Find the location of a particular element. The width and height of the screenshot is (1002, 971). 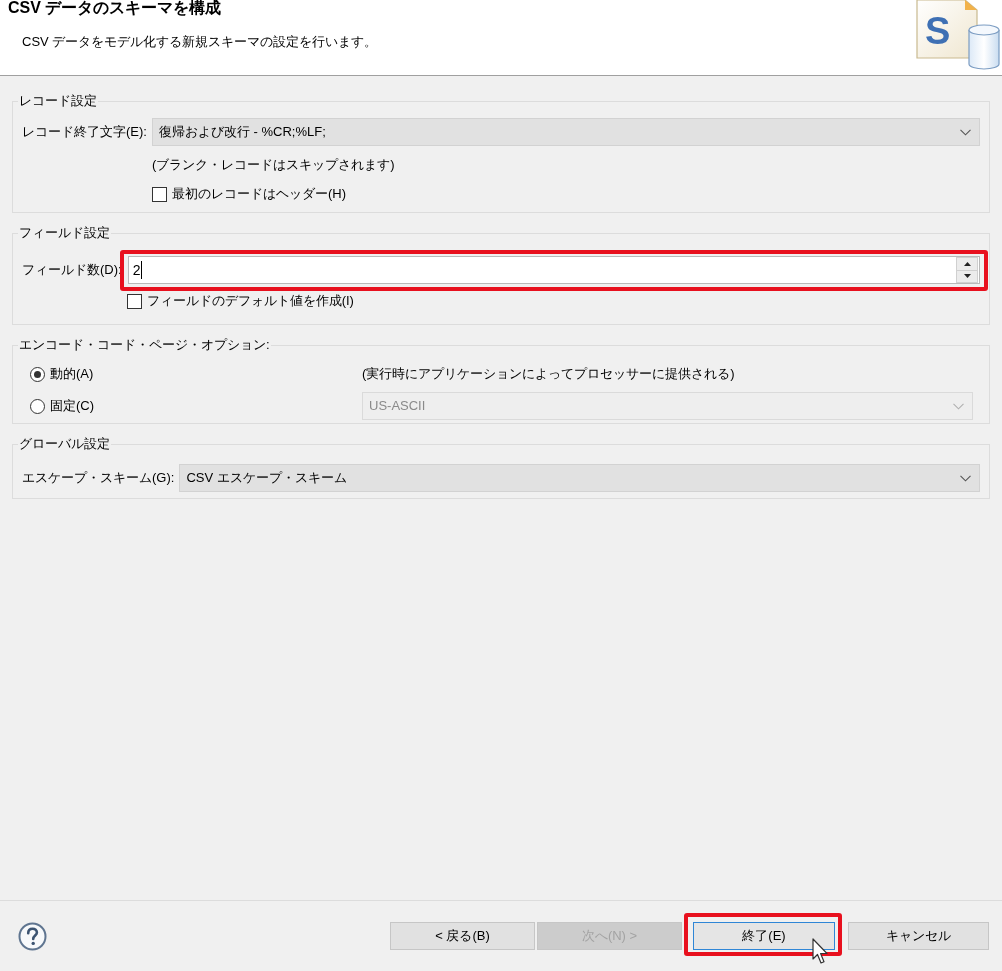

field-label: フィールド数(D): is located at coordinates (72, 270).